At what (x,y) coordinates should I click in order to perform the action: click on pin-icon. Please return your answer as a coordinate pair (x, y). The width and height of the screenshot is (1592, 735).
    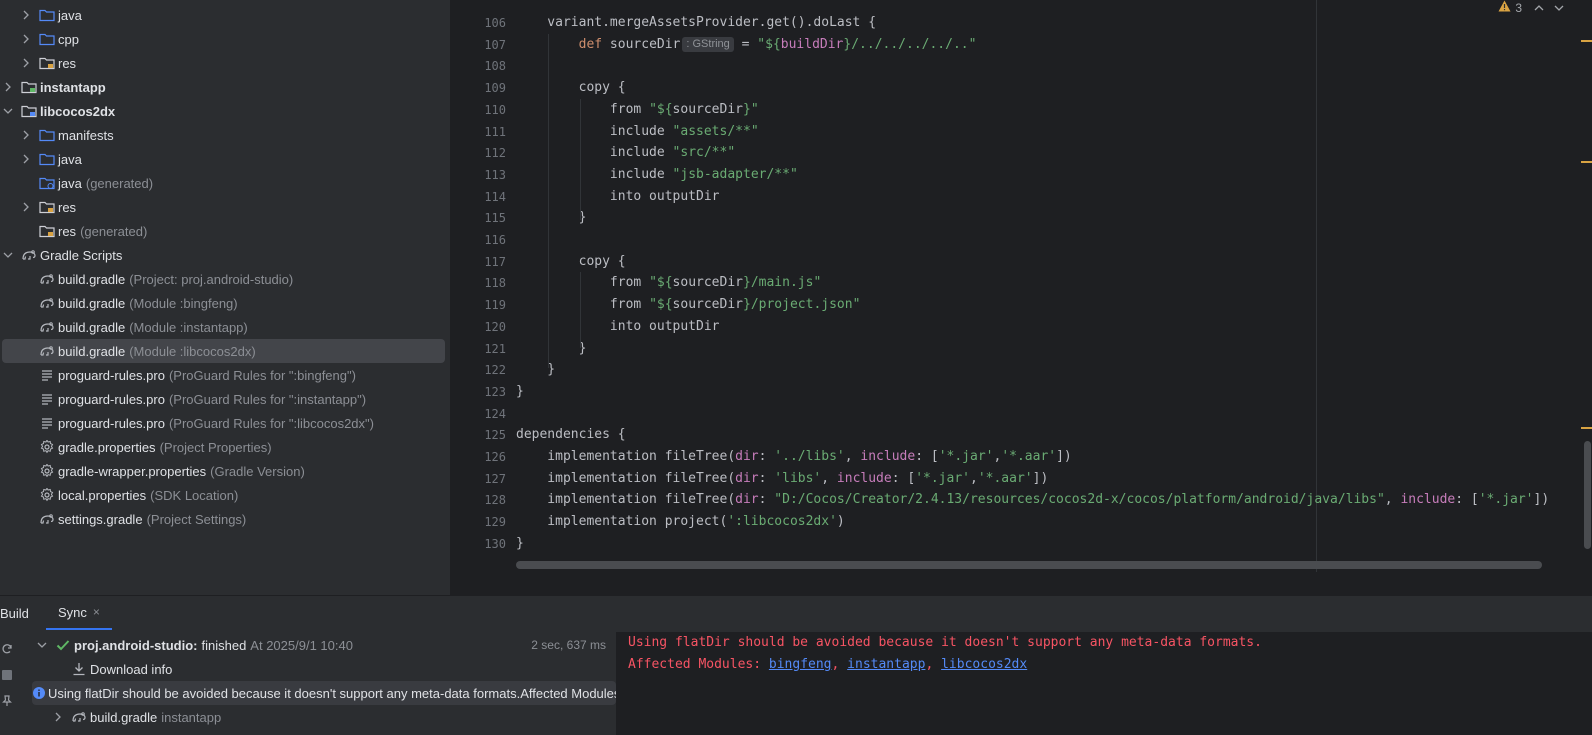
    Looking at the image, I should click on (7, 701).